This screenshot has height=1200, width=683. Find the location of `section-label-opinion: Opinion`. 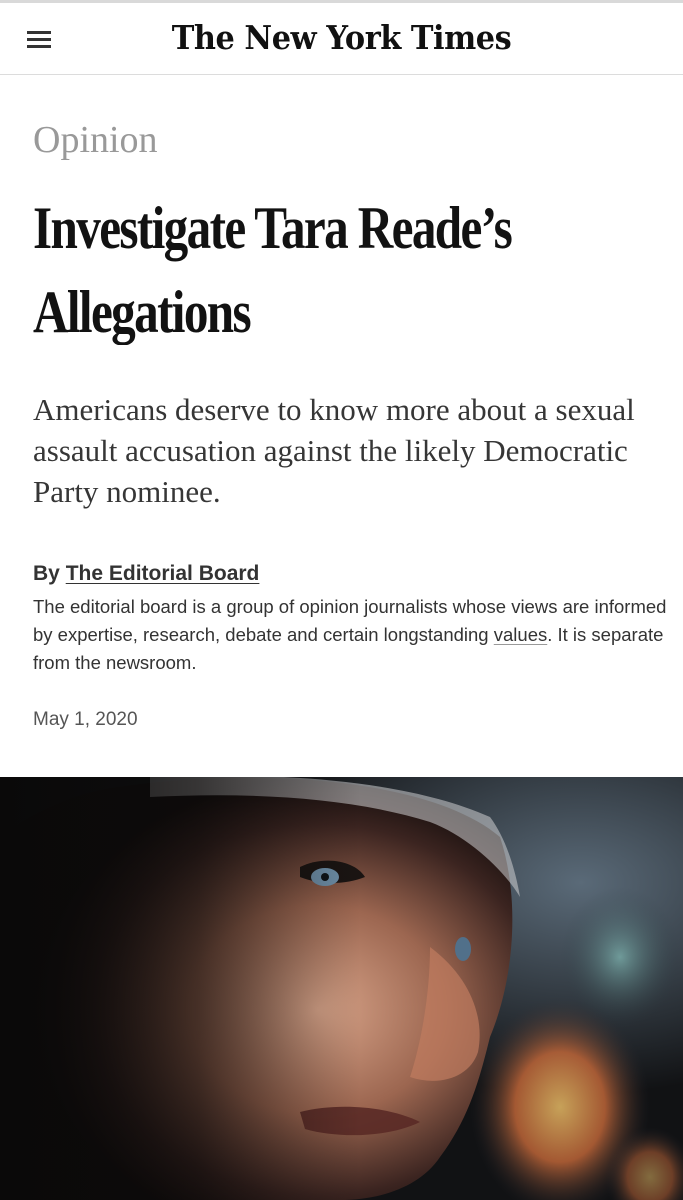

section-label-opinion: Opinion is located at coordinates (95, 140).